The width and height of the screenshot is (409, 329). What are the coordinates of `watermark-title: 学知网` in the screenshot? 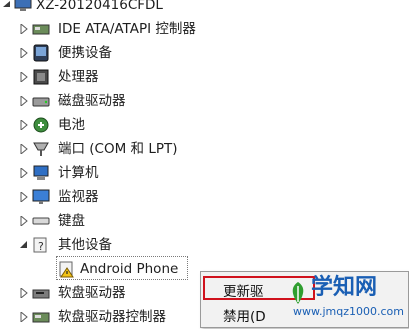 It's located at (344, 287).